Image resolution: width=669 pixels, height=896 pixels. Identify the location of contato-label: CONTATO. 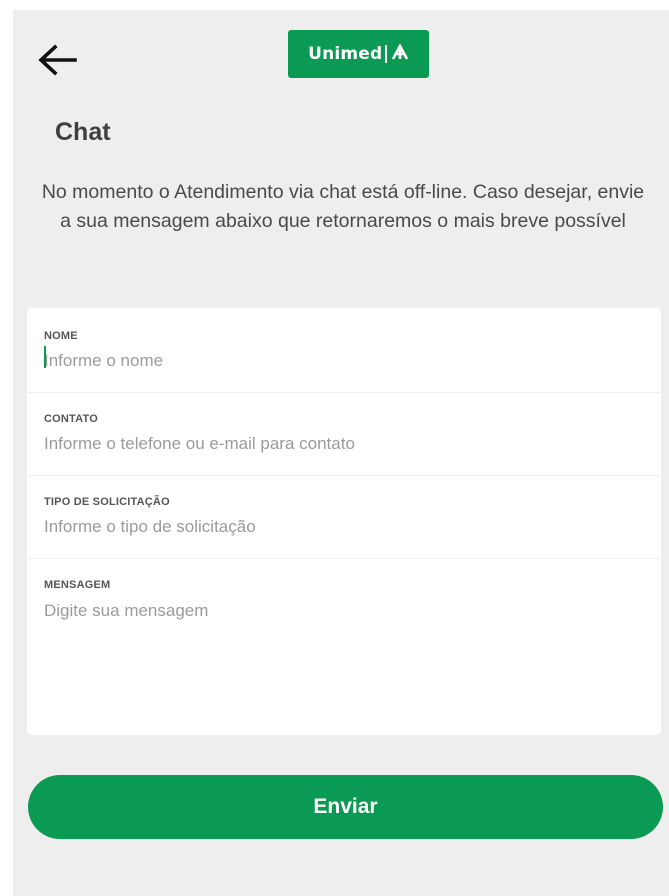
(71, 419).